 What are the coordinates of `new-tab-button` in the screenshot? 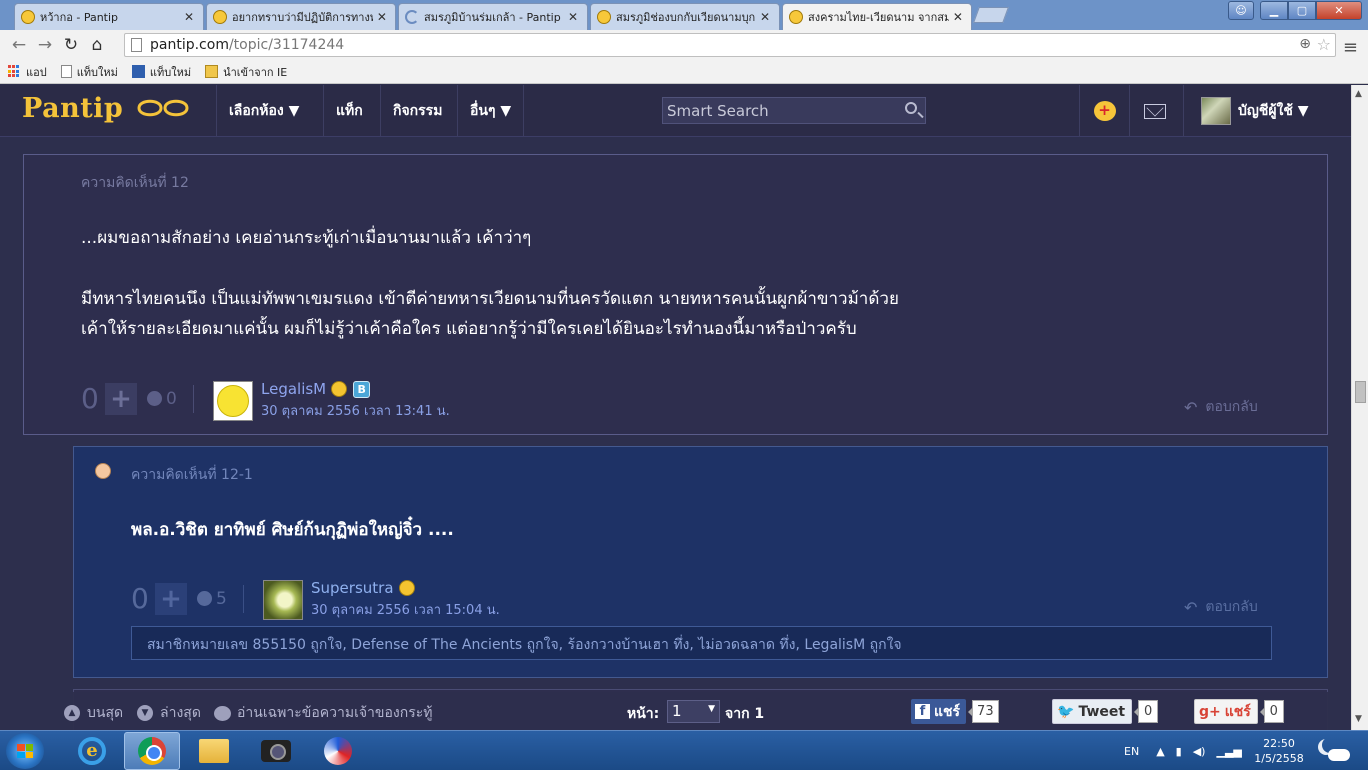 It's located at (991, 15).